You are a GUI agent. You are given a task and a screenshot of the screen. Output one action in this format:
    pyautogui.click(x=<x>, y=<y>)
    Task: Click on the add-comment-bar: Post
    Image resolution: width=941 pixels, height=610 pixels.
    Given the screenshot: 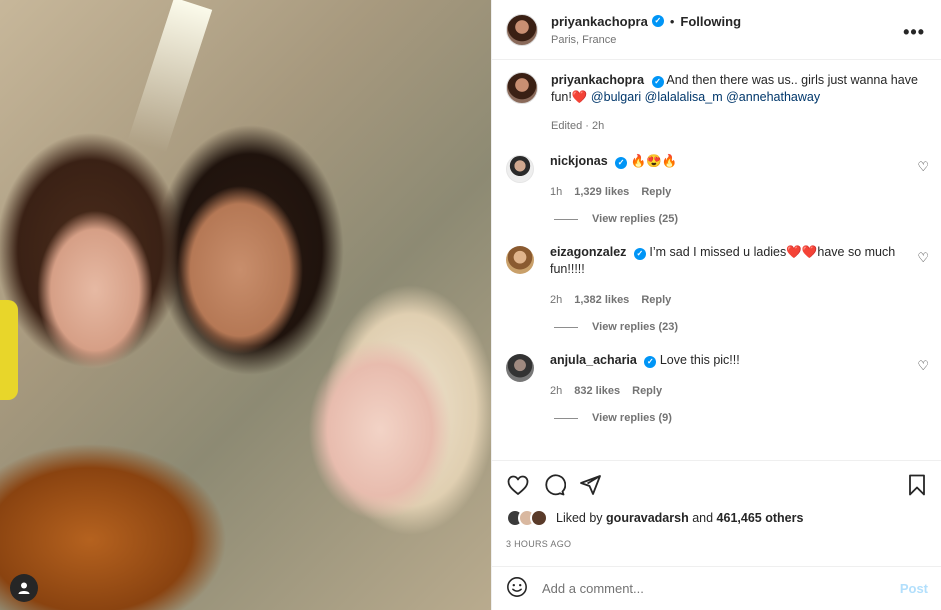 What is the action you would take?
    pyautogui.click(x=716, y=588)
    